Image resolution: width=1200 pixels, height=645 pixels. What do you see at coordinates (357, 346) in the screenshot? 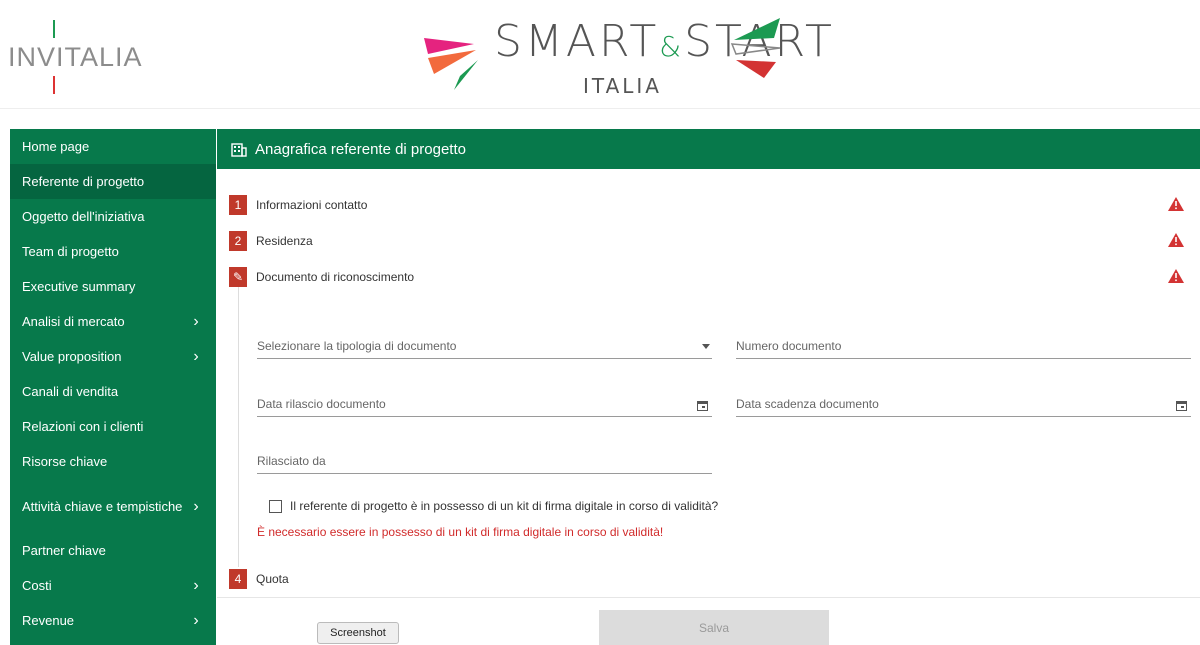
I see `document-type-placeholder: Selezionare la tipologia di documento` at bounding box center [357, 346].